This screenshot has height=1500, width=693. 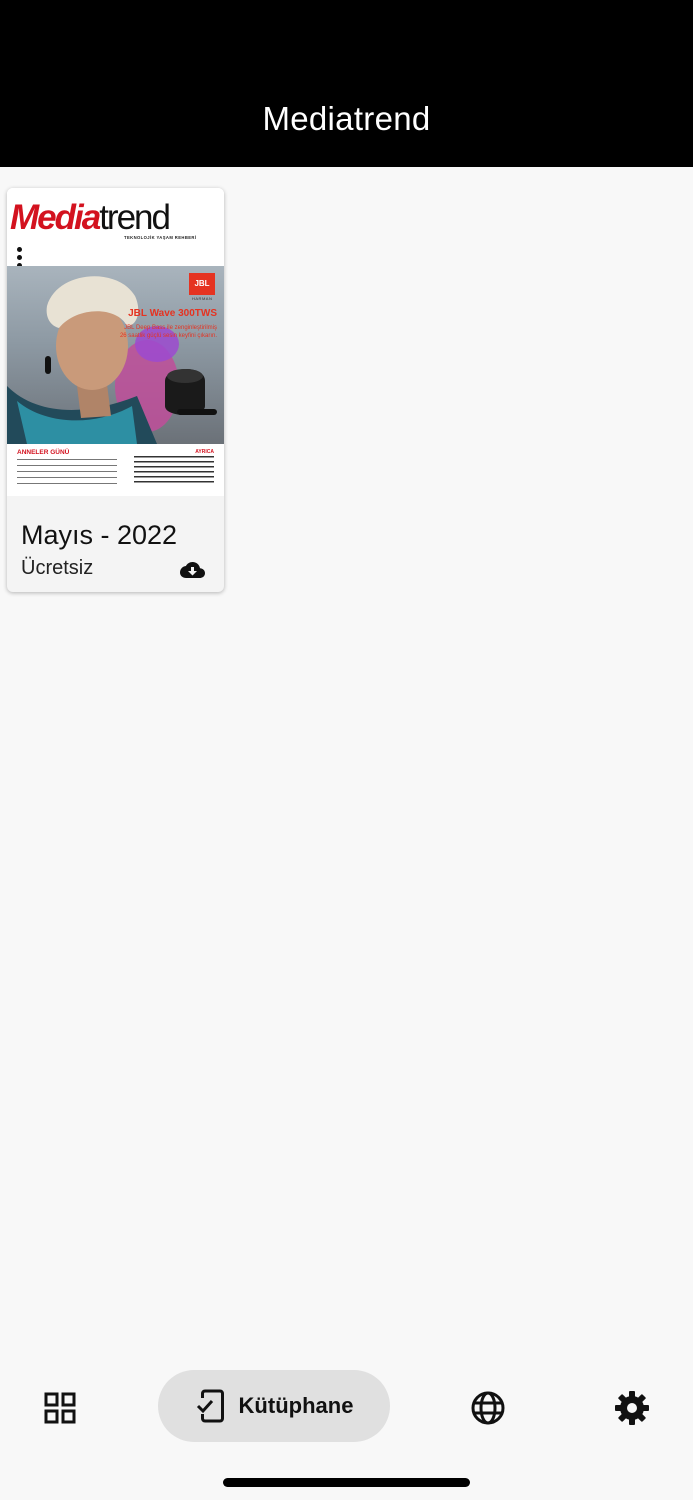 What do you see at coordinates (346, 83) in the screenshot?
I see `app-bar: Mediatrend` at bounding box center [346, 83].